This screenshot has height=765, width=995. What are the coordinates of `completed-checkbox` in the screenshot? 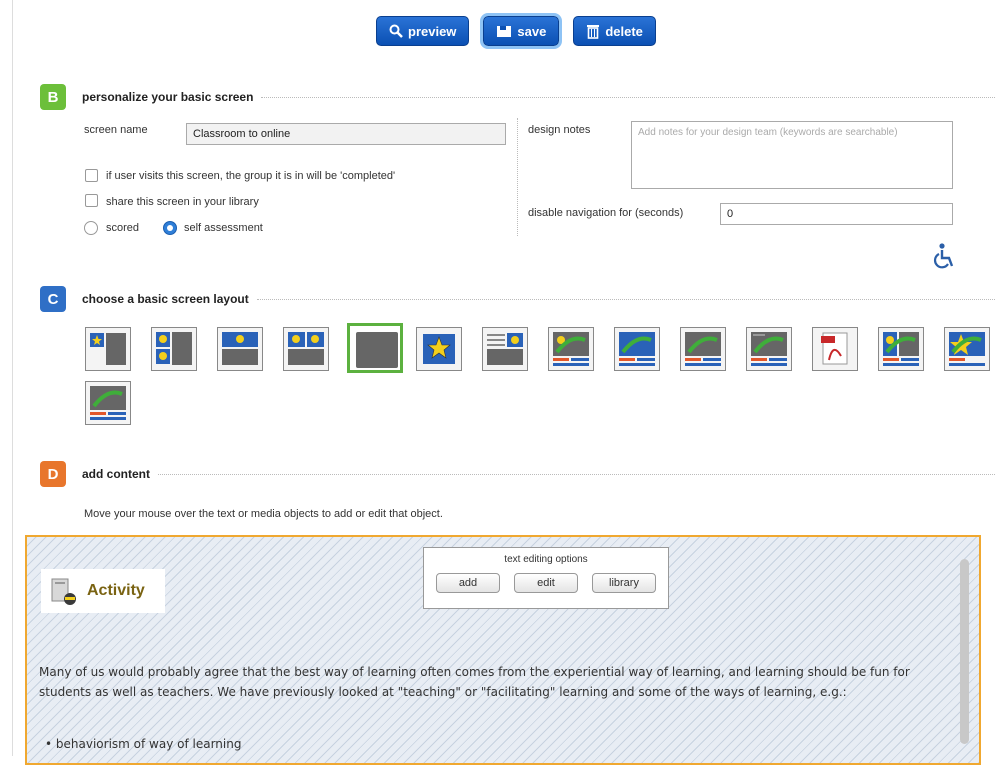 It's located at (91, 175).